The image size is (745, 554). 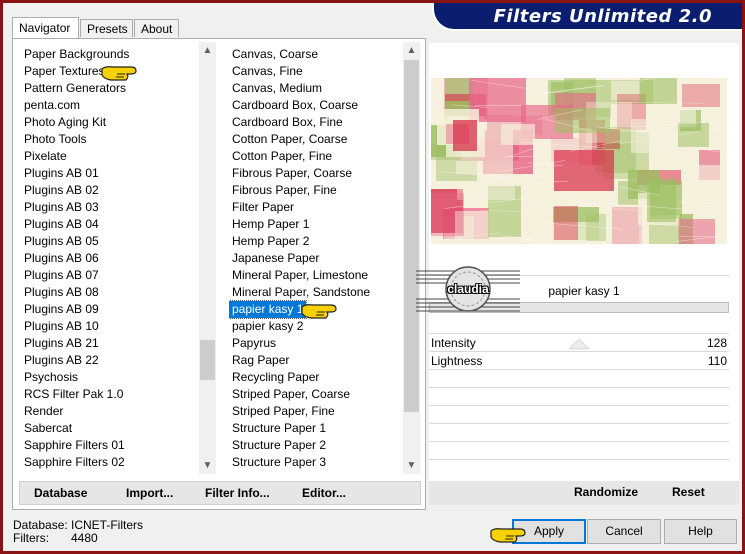 What do you see at coordinates (286, 122) in the screenshot?
I see `filter-item: Cardboard Box, Fine` at bounding box center [286, 122].